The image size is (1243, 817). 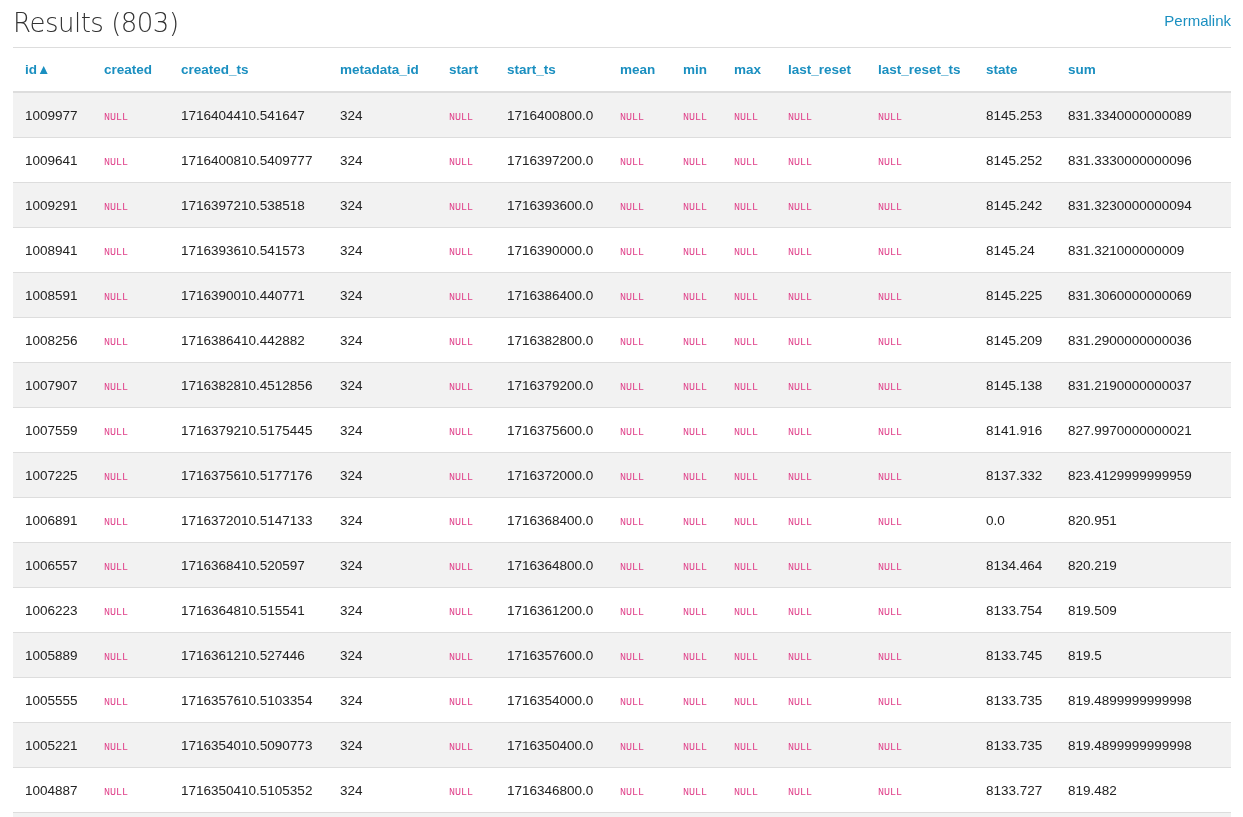 What do you see at coordinates (243, 655) in the screenshot?
I see `table-cell: 1716361210.527446` at bounding box center [243, 655].